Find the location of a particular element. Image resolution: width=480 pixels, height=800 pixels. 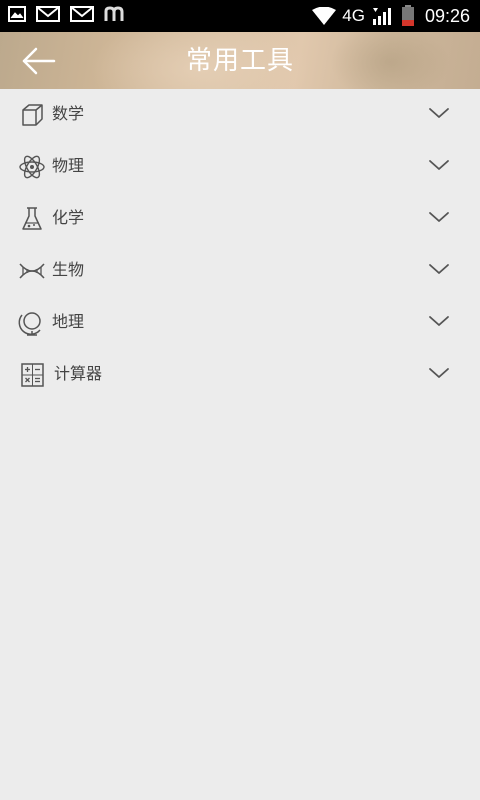

cube-icon is located at coordinates (32, 115).